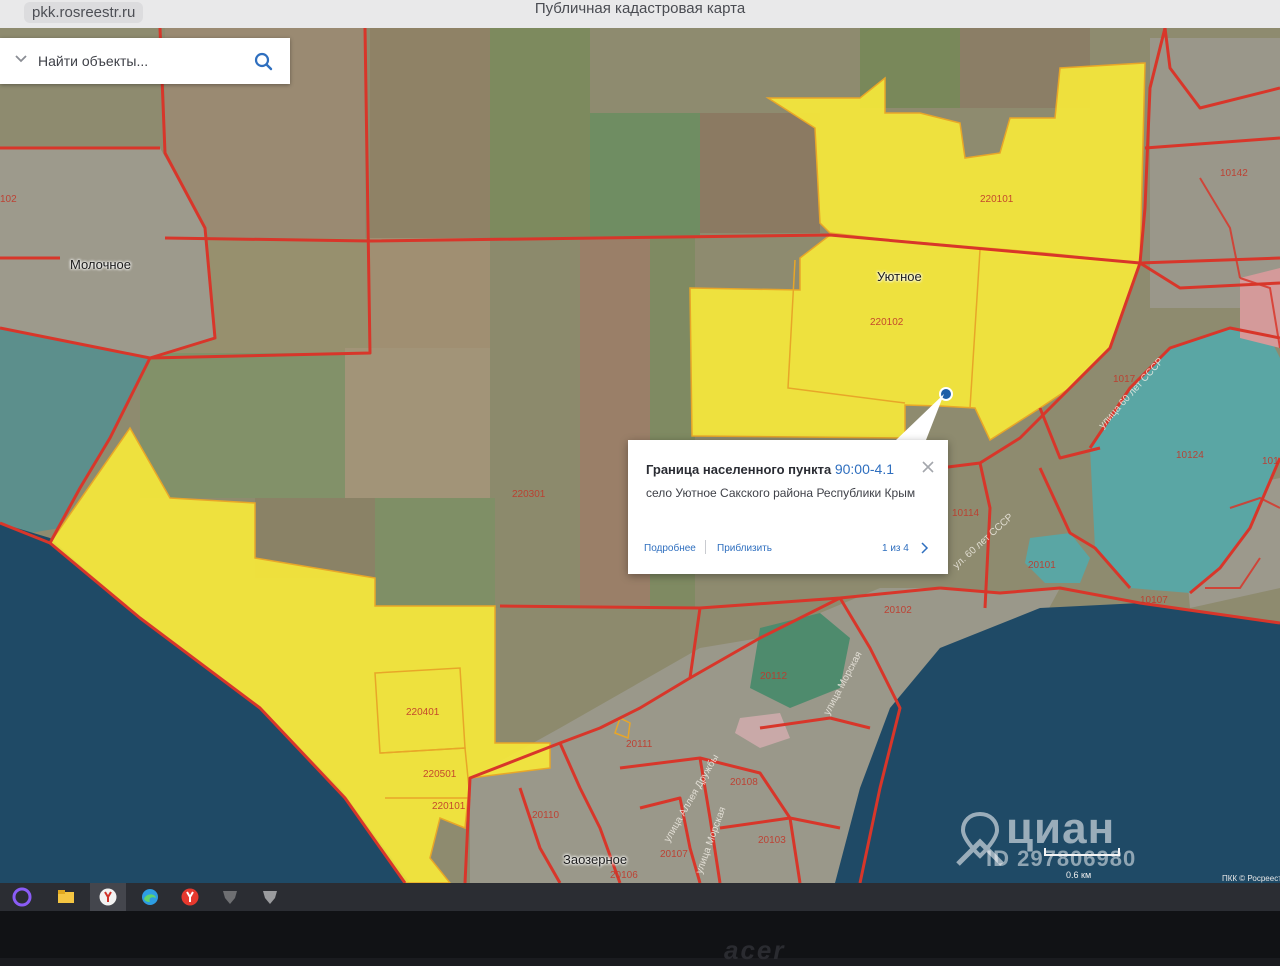 The height and width of the screenshot is (966, 1280). I want to click on tanks-icon, so click(230, 897).